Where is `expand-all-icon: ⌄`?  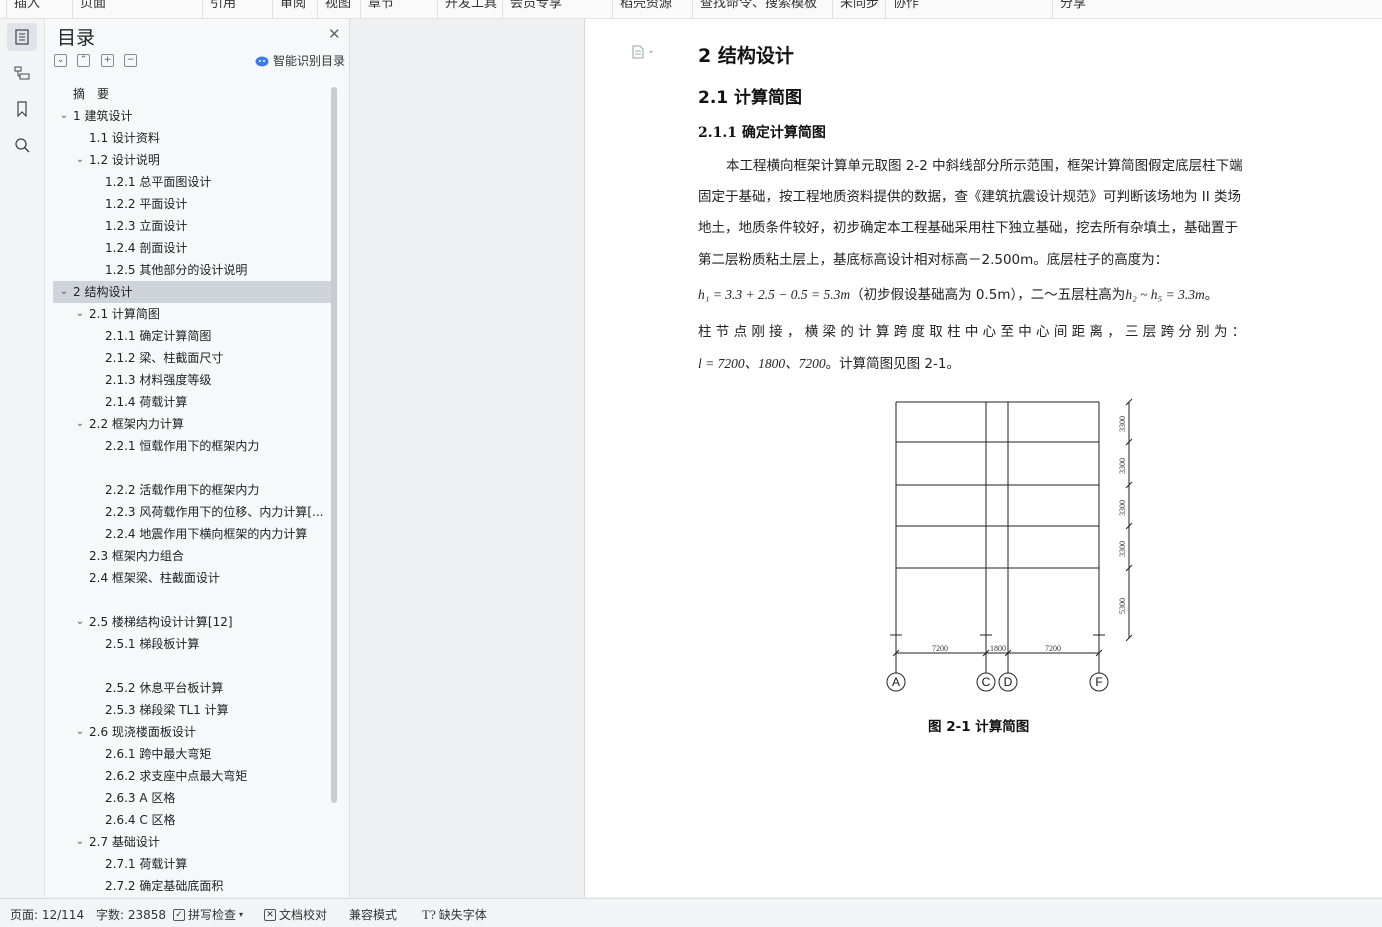 expand-all-icon: ⌄ is located at coordinates (60, 60).